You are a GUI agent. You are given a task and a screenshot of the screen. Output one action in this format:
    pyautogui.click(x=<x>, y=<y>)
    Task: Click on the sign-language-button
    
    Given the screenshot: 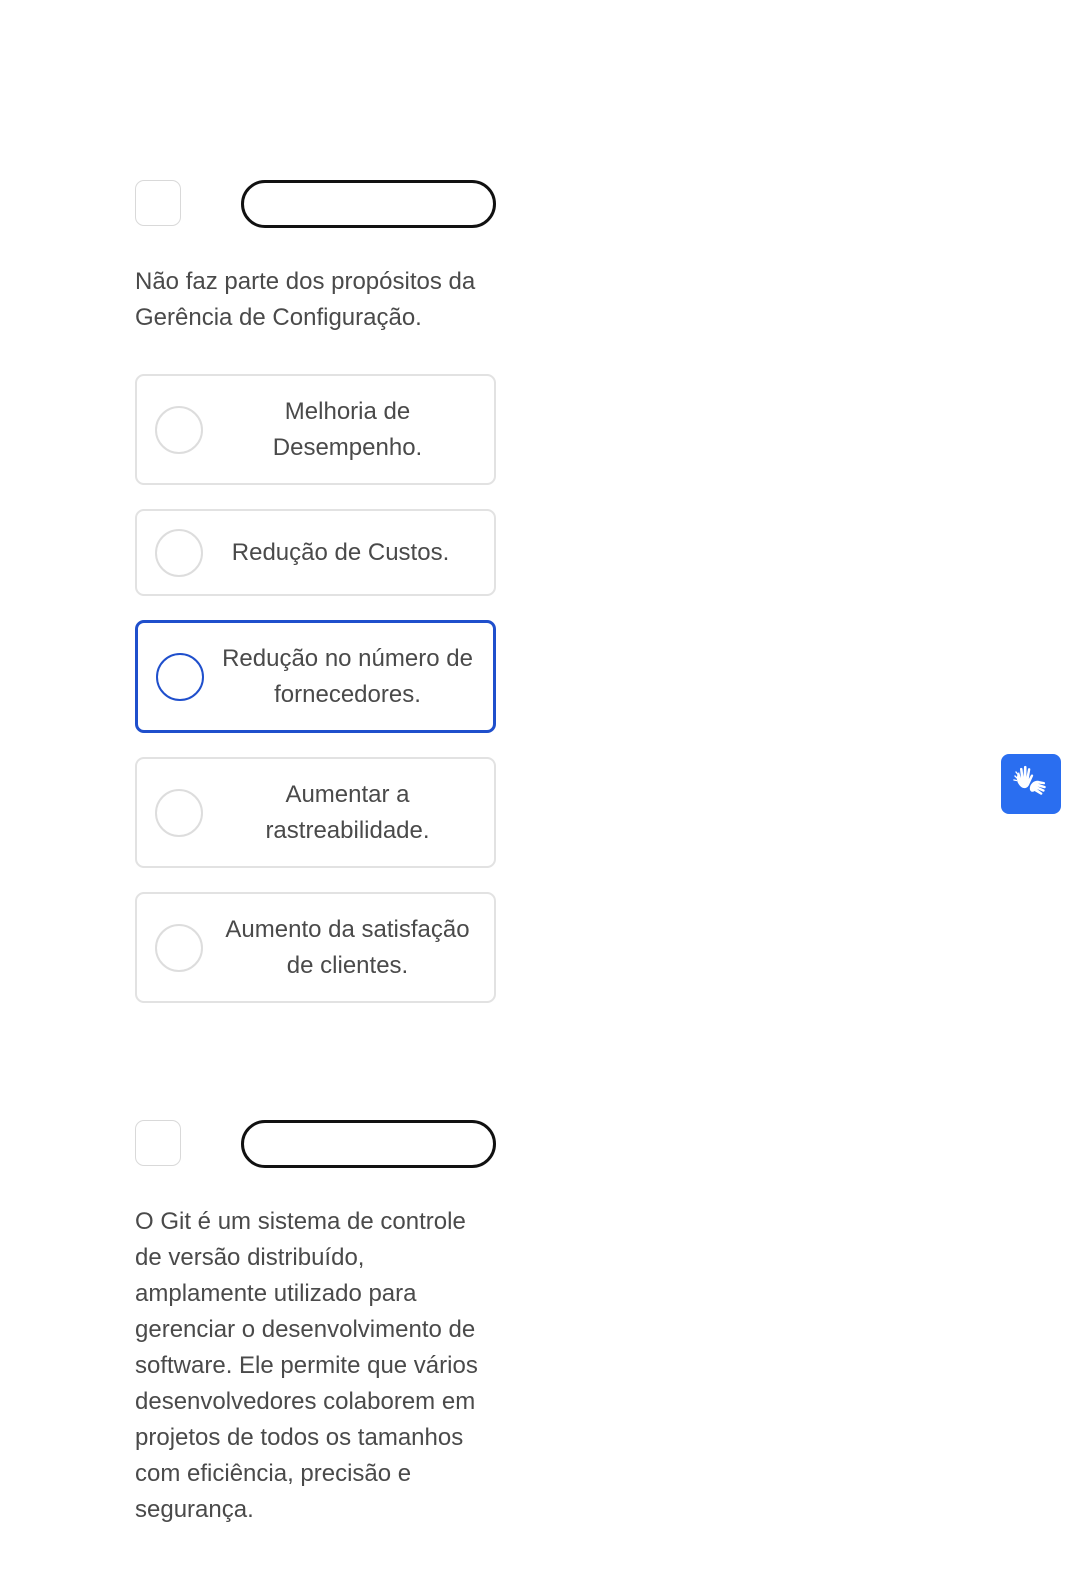 What is the action you would take?
    pyautogui.click(x=1031, y=784)
    